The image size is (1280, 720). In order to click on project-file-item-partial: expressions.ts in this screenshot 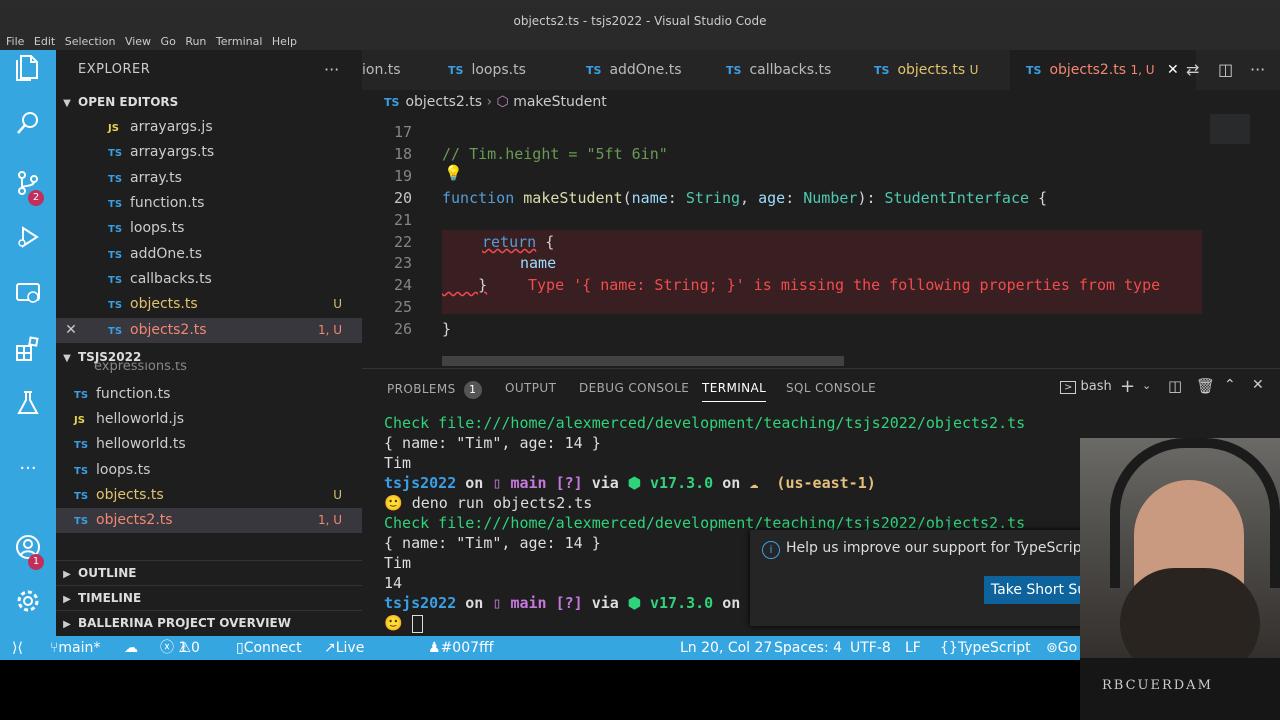, I will do `click(209, 368)`.